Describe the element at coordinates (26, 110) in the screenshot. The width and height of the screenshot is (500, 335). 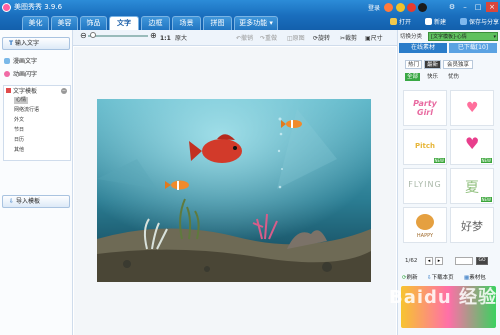
I see `tree-item: 网络流行语` at that location.